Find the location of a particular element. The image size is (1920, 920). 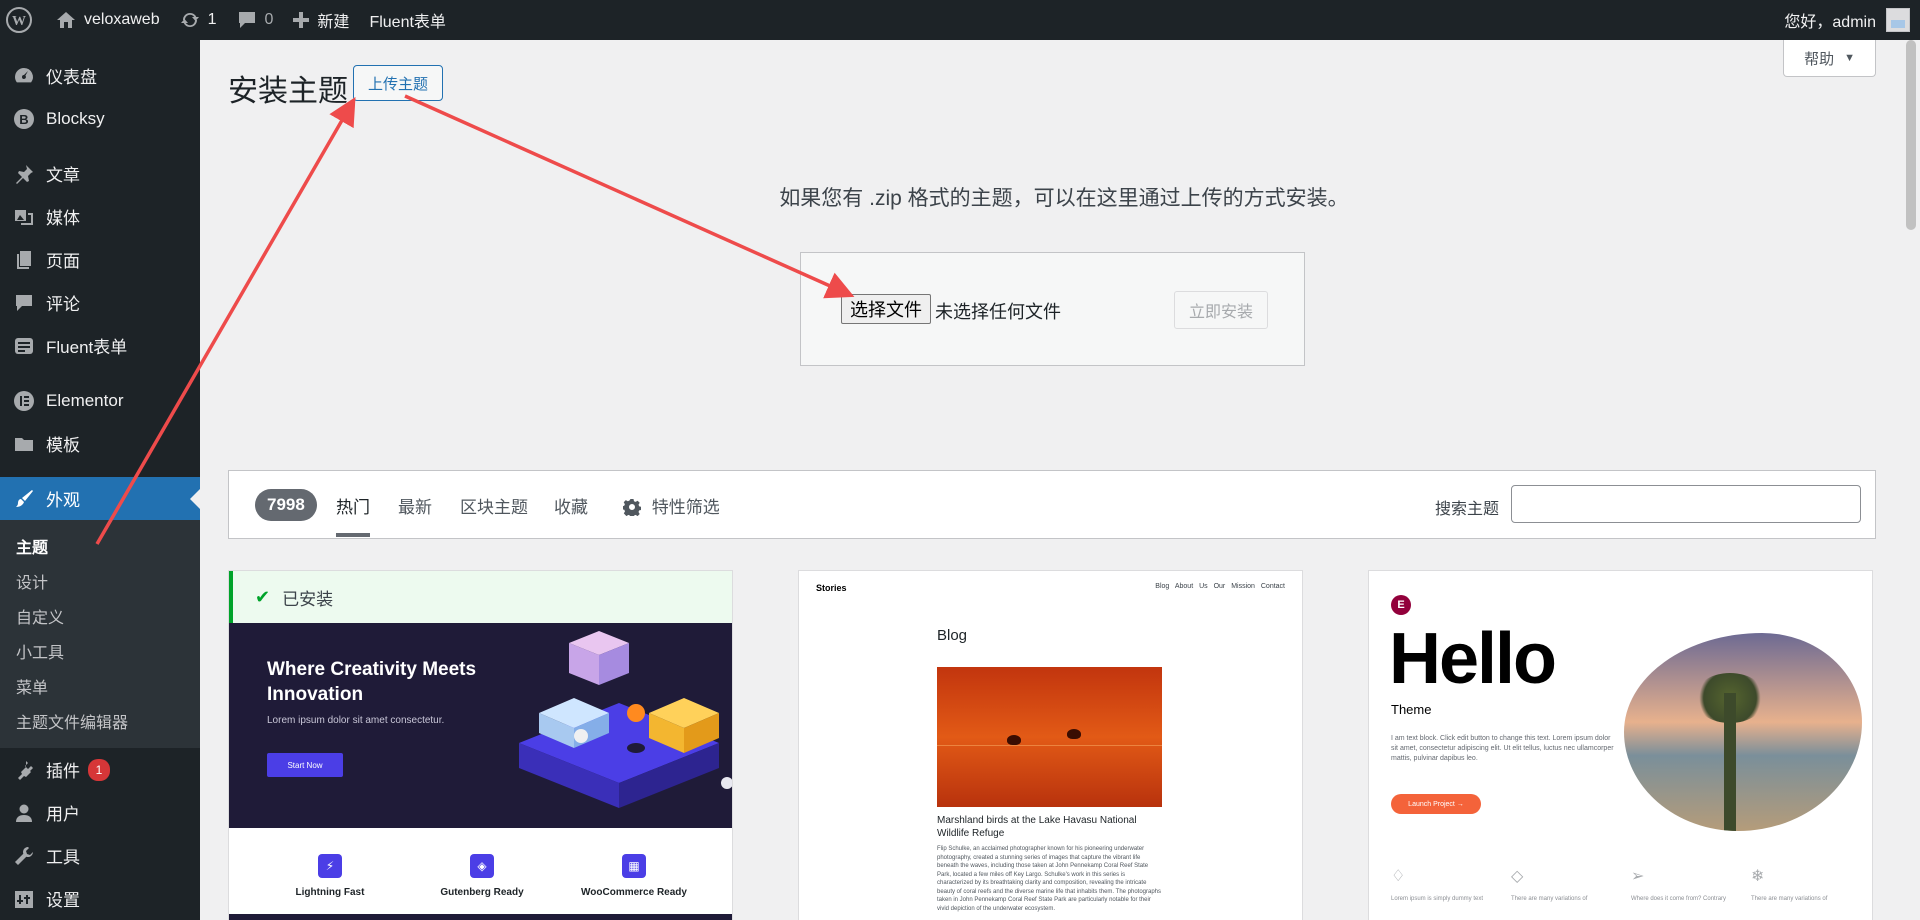

menu-label: 媒体 is located at coordinates (63, 218).